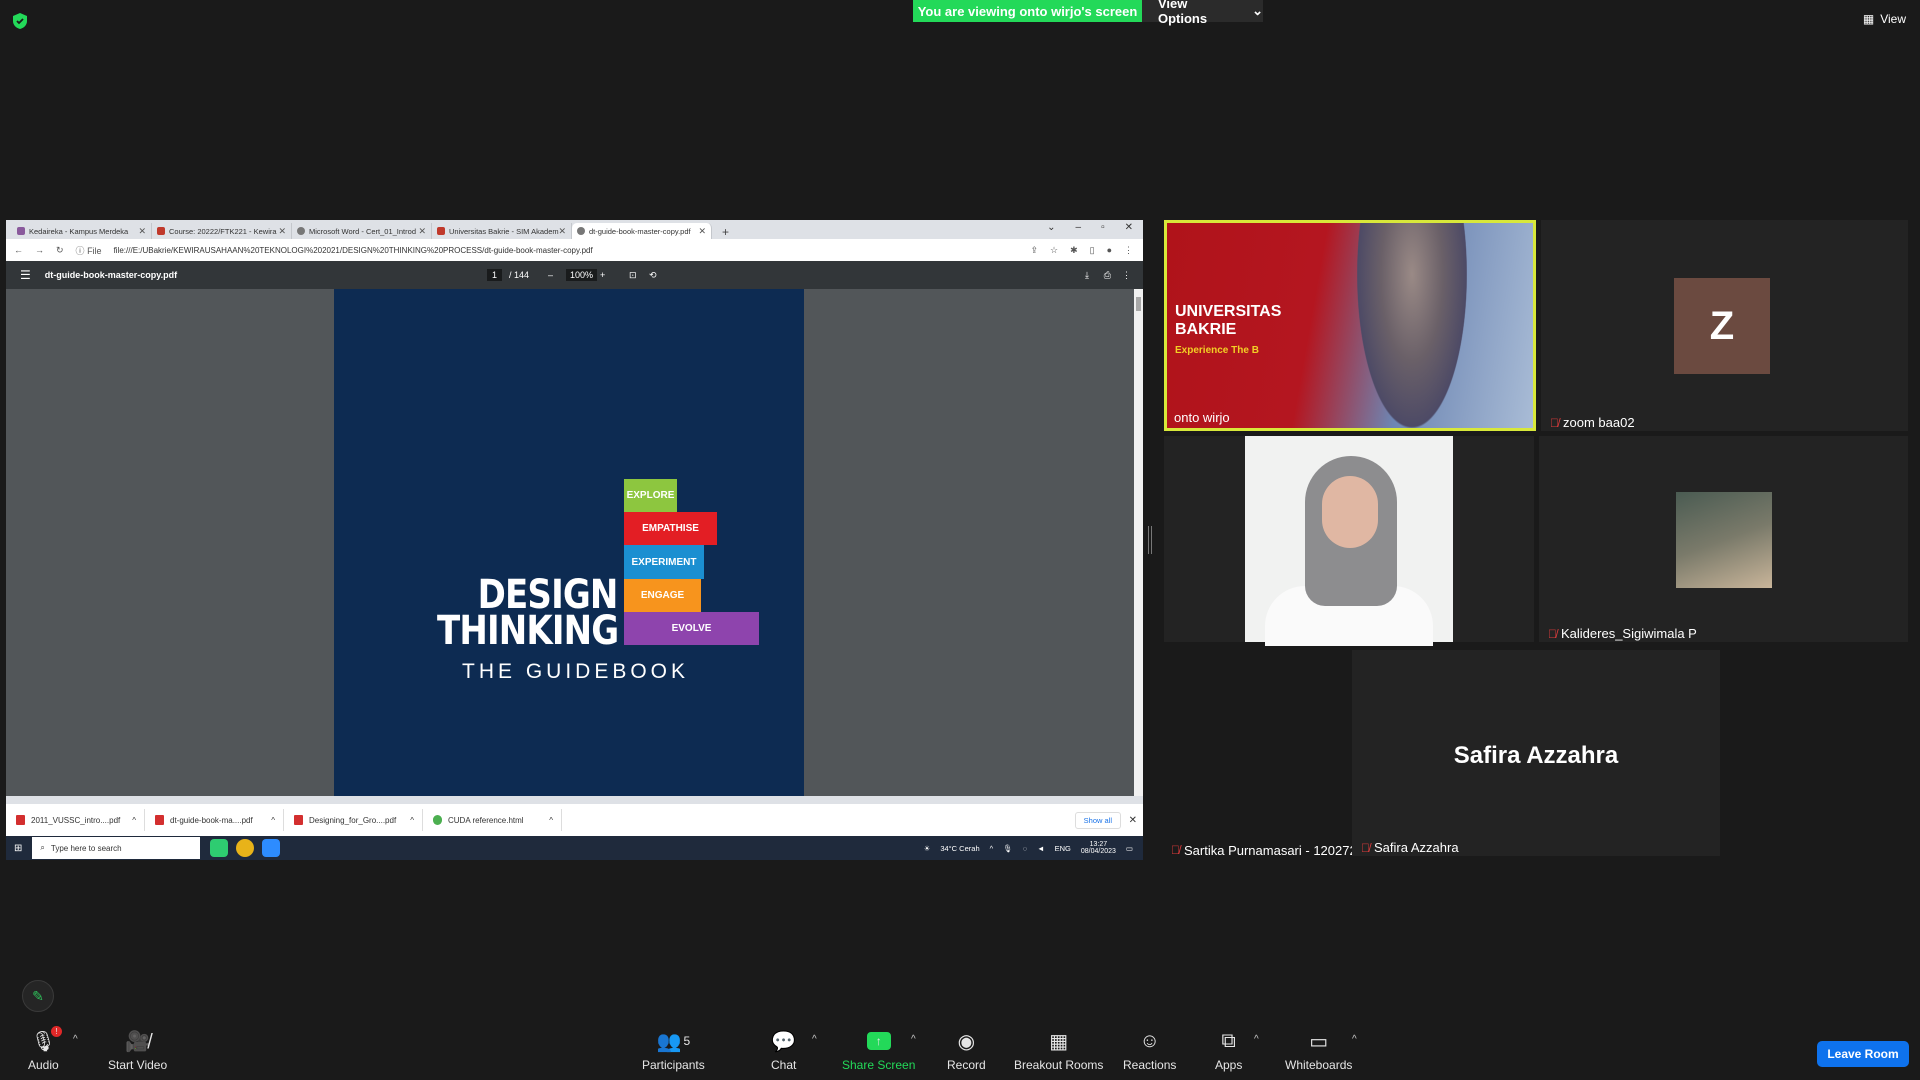 The image size is (1920, 1080). Describe the element at coordinates (18, 250) in the screenshot. I see `back-icon: ←` at that location.